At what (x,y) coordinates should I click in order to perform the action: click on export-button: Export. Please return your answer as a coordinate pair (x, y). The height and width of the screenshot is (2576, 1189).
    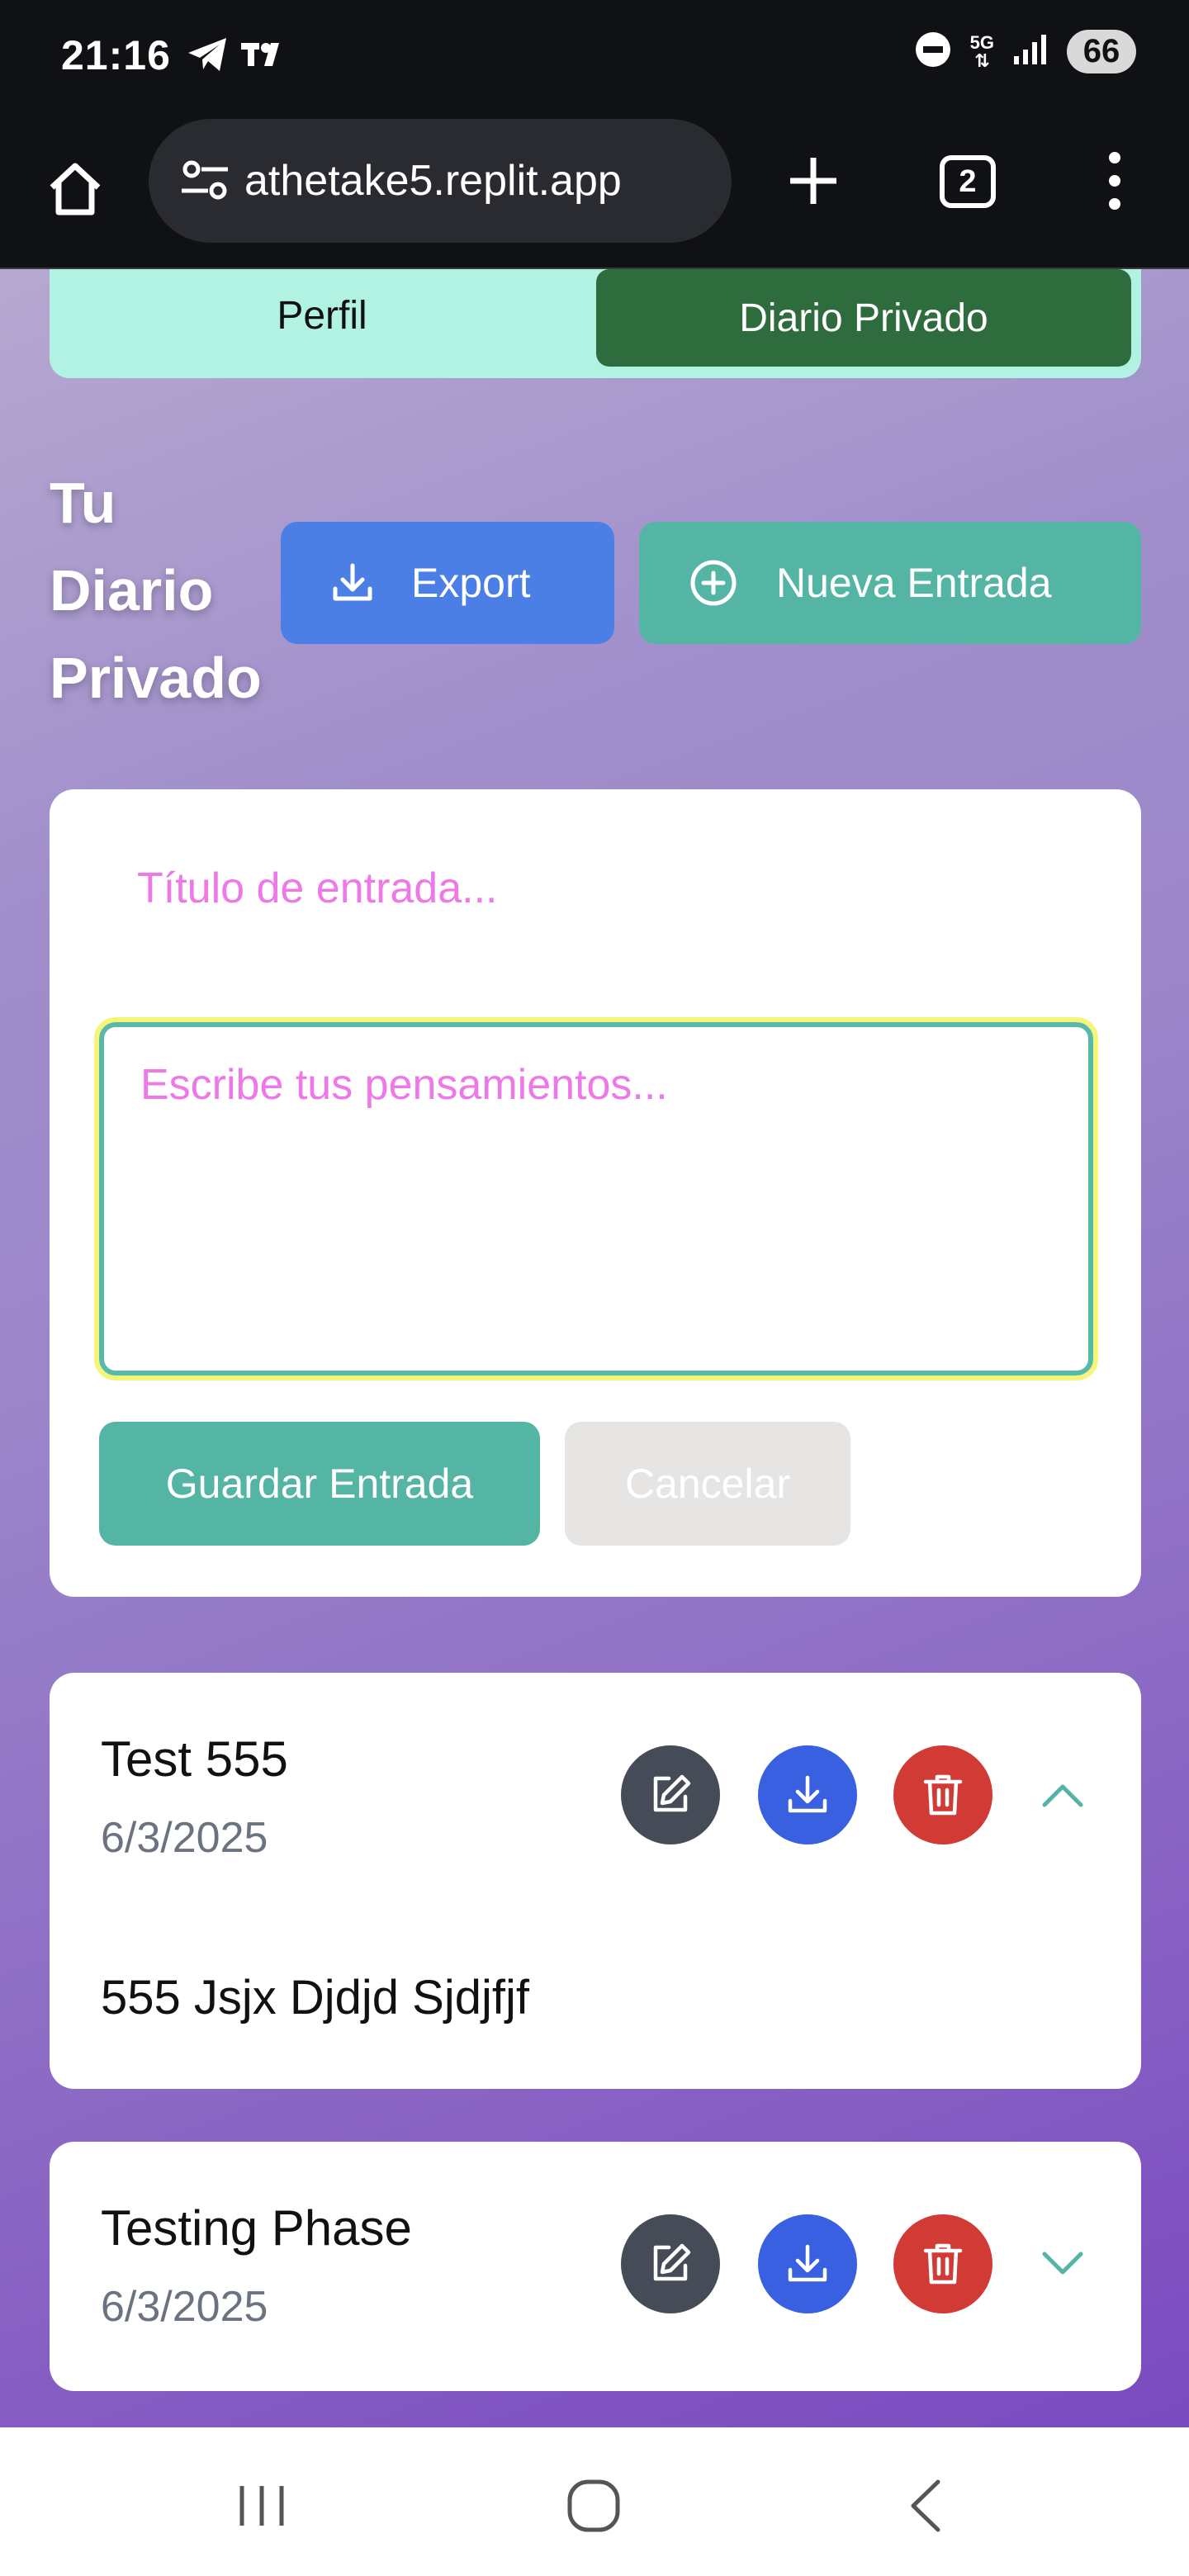
    Looking at the image, I should click on (447, 583).